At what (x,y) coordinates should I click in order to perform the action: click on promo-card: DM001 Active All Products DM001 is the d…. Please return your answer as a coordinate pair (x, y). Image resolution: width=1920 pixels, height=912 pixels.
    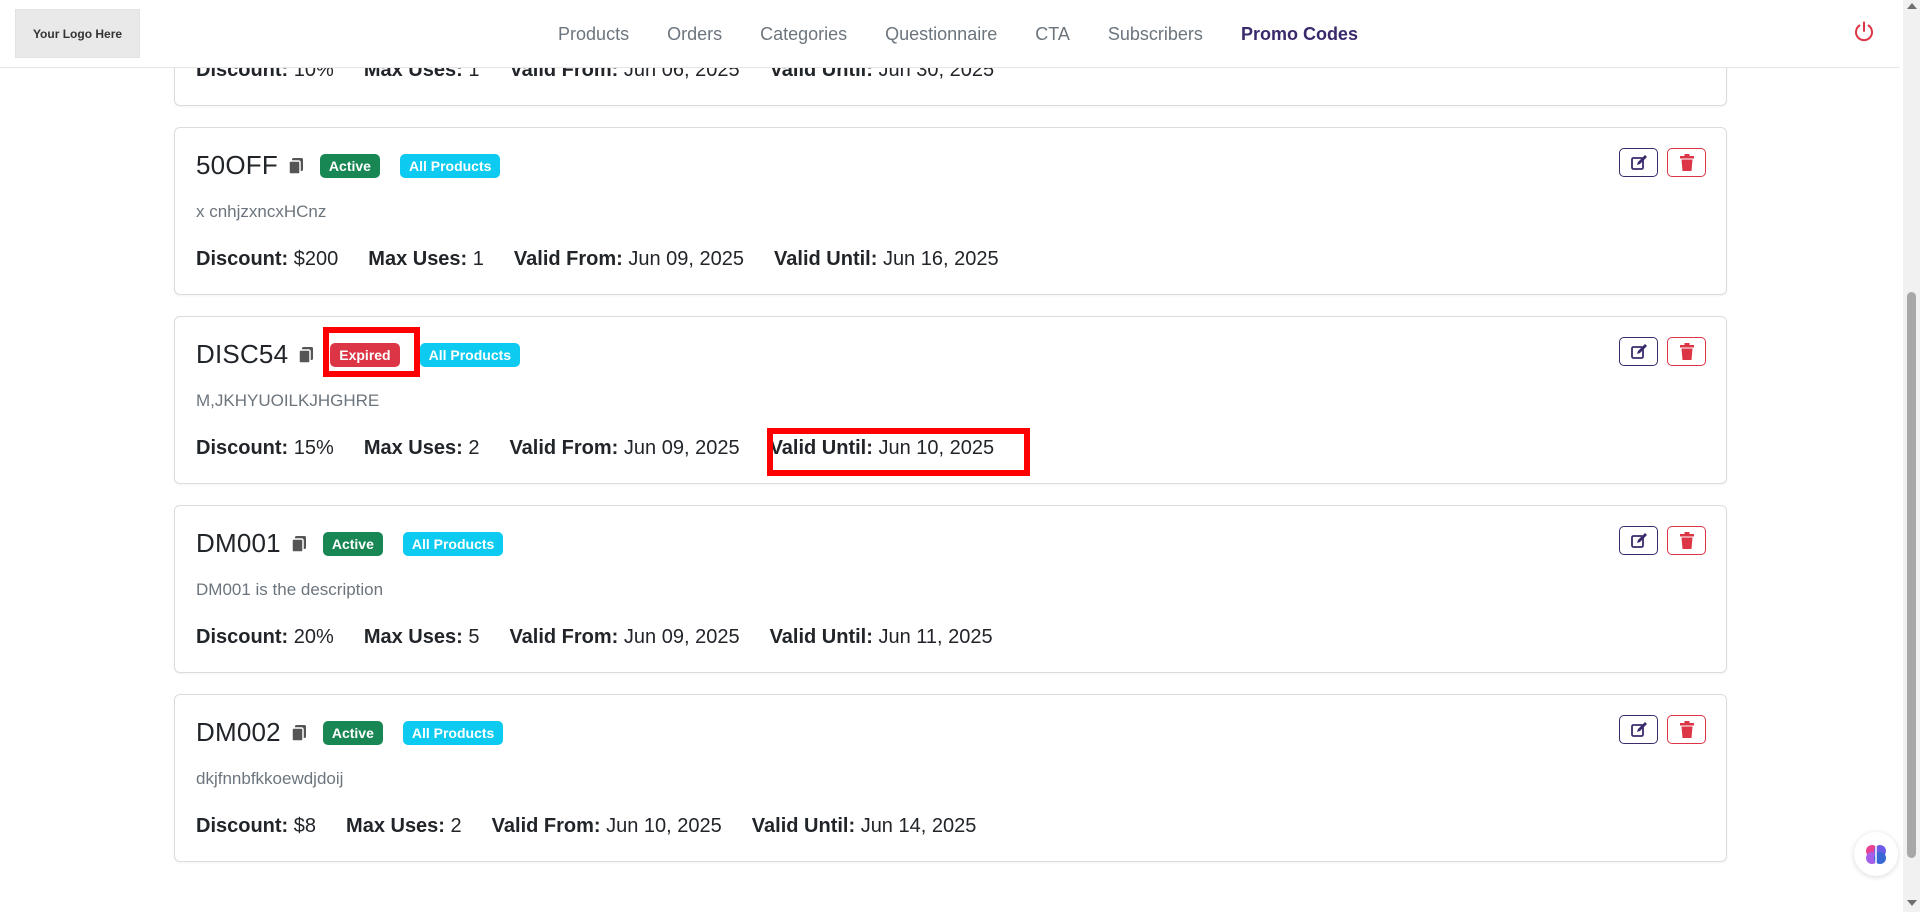
    Looking at the image, I should click on (950, 589).